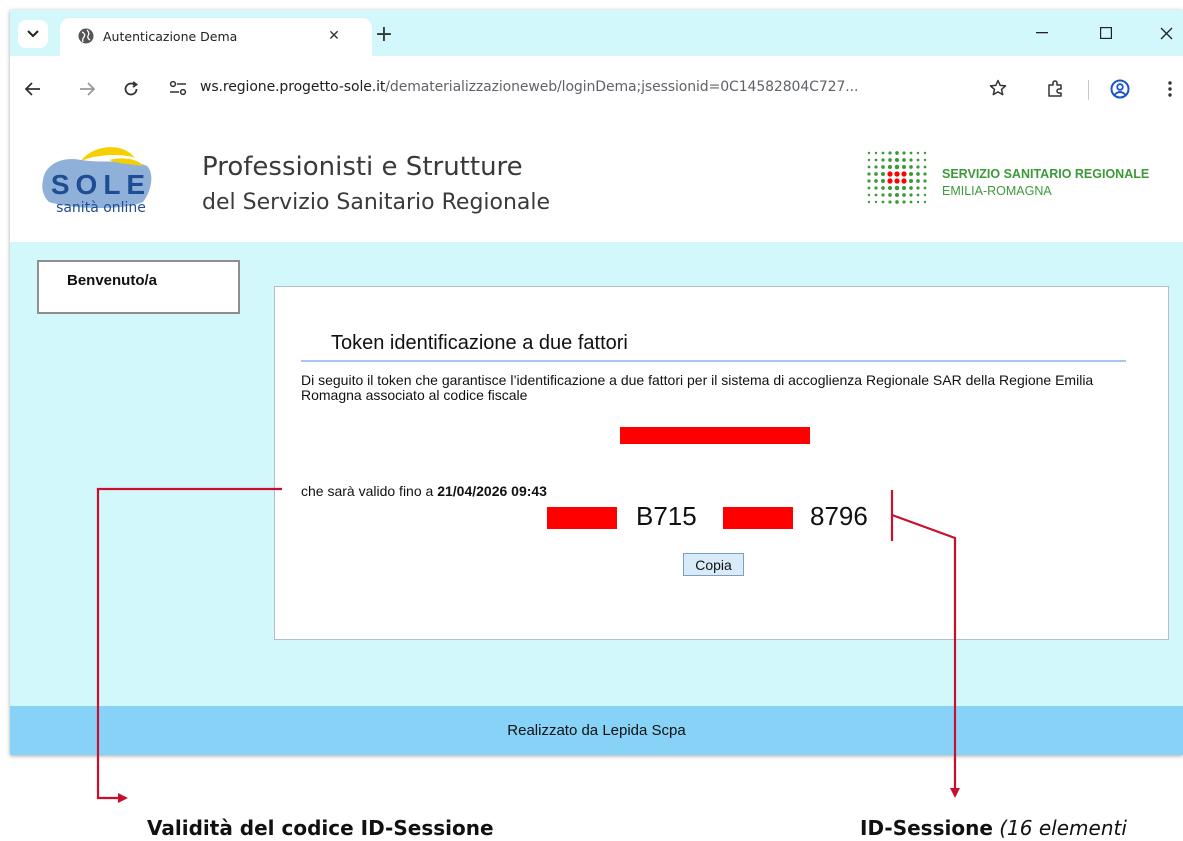 Image resolution: width=1183 pixels, height=841 pixels. What do you see at coordinates (86, 36) in the screenshot?
I see `globe-icon` at bounding box center [86, 36].